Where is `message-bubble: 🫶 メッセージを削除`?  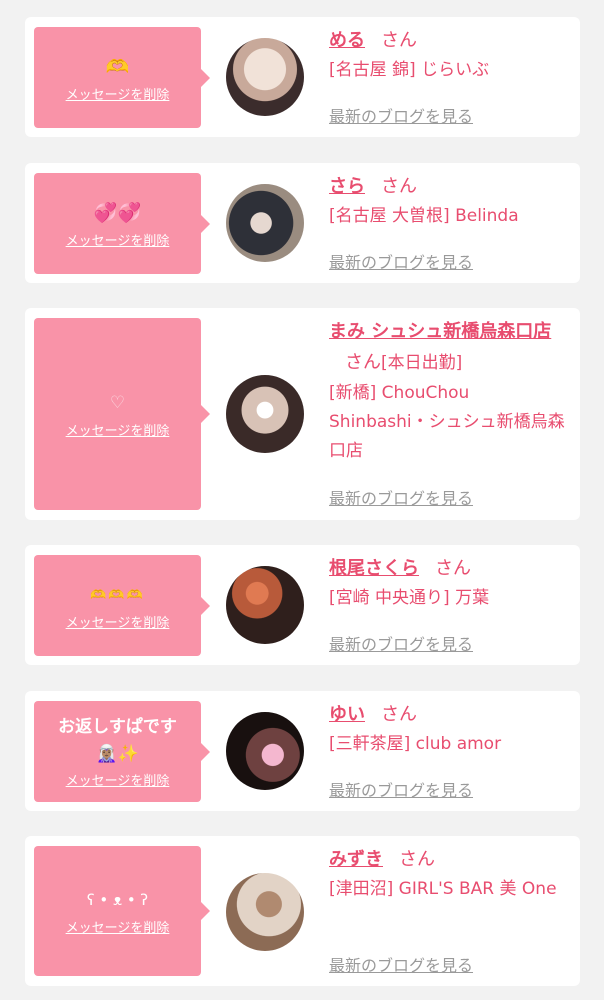
message-bubble: 🫶 メッセージを削除 is located at coordinates (122, 77).